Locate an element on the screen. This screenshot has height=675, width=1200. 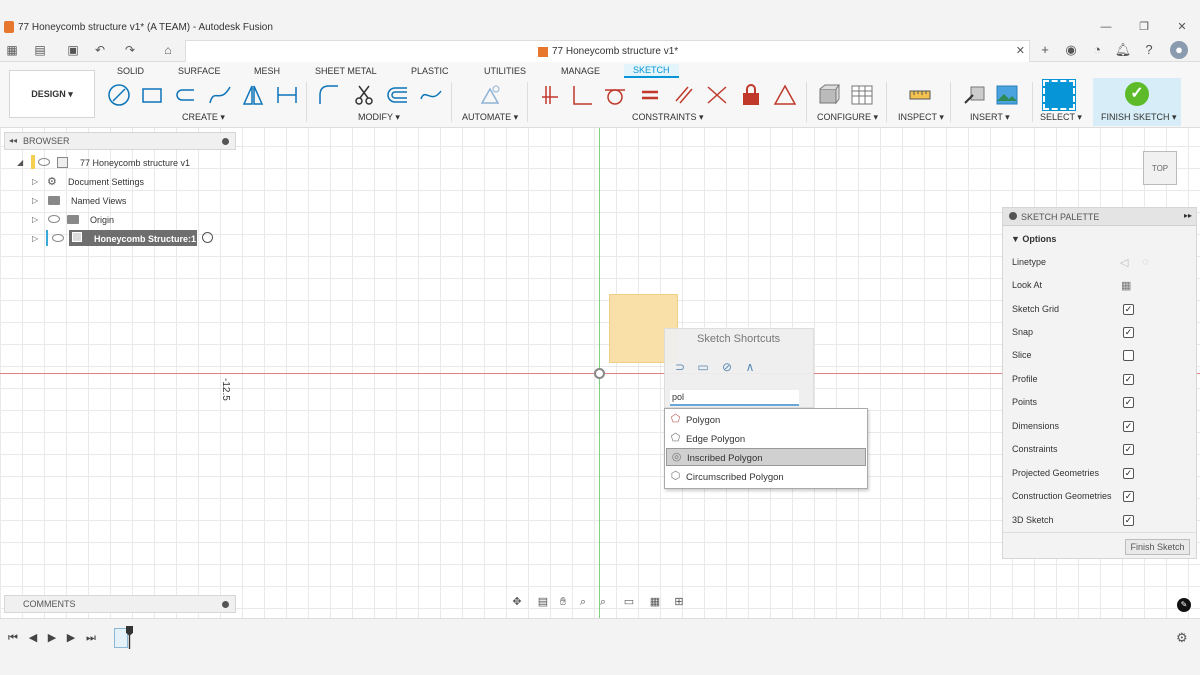
sketch-palette-header: SKETCH PALETTE ▸▸ is located at coordinates (1099, 217).